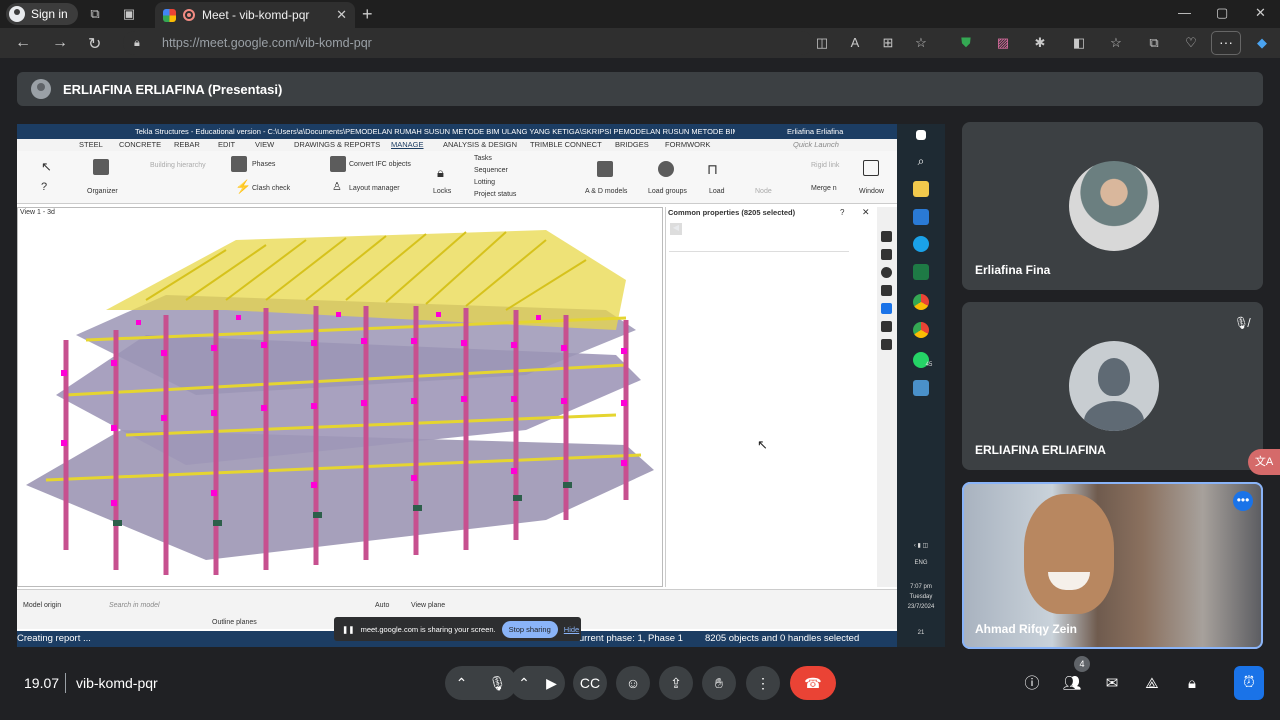 Image resolution: width=1280 pixels, height=720 pixels. Describe the element at coordinates (1112, 565) in the screenshot. I see `participant-tile-speaking: ••• Ahmad Rifqy Zein` at that location.